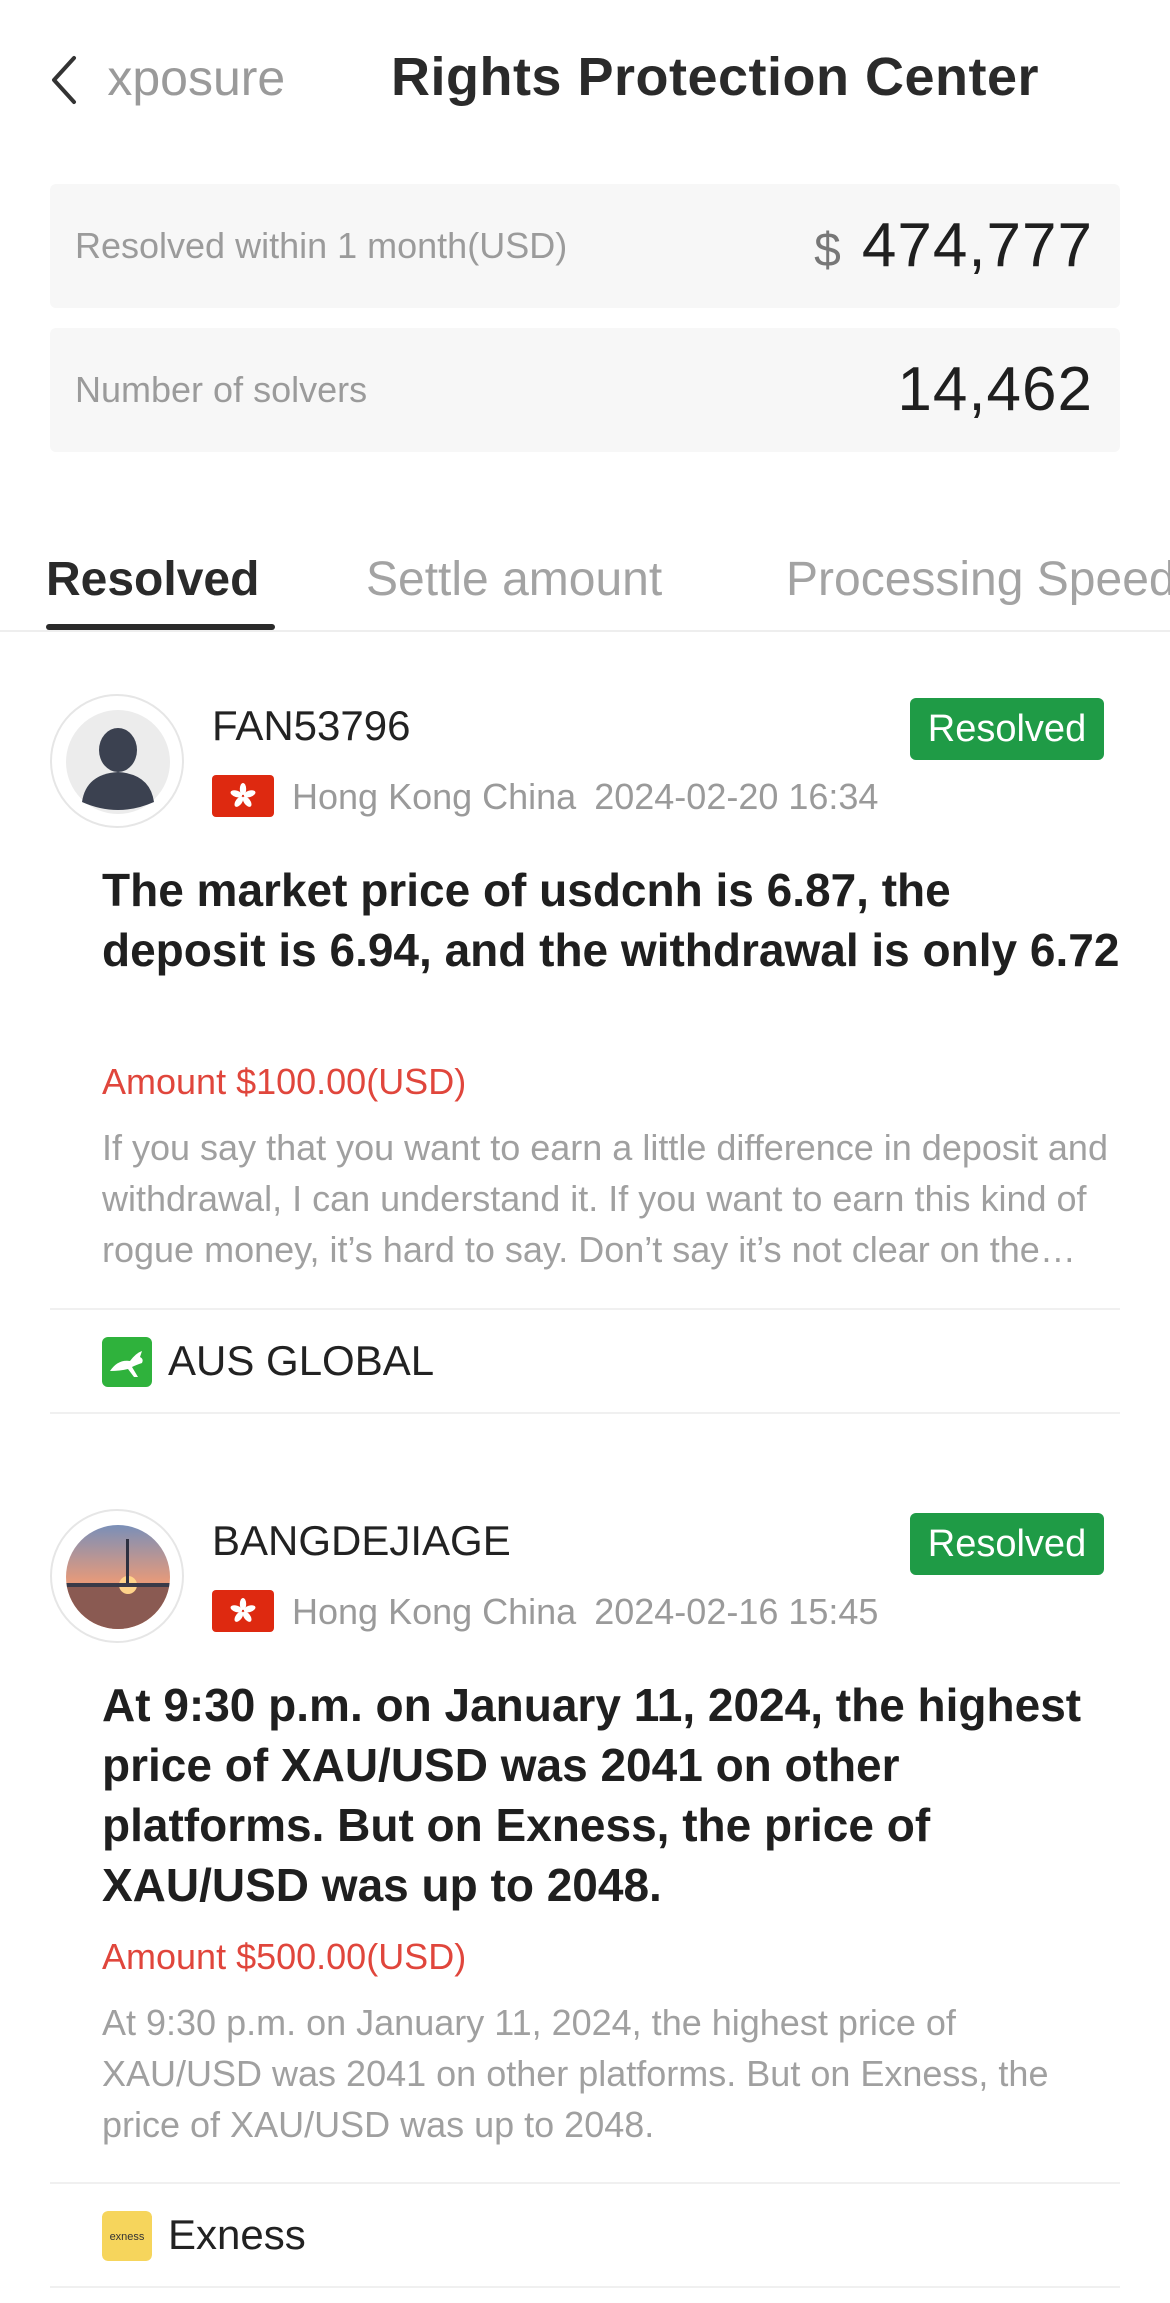  What do you see at coordinates (585, 2235) in the screenshot?
I see `broker-row: exness Exness` at bounding box center [585, 2235].